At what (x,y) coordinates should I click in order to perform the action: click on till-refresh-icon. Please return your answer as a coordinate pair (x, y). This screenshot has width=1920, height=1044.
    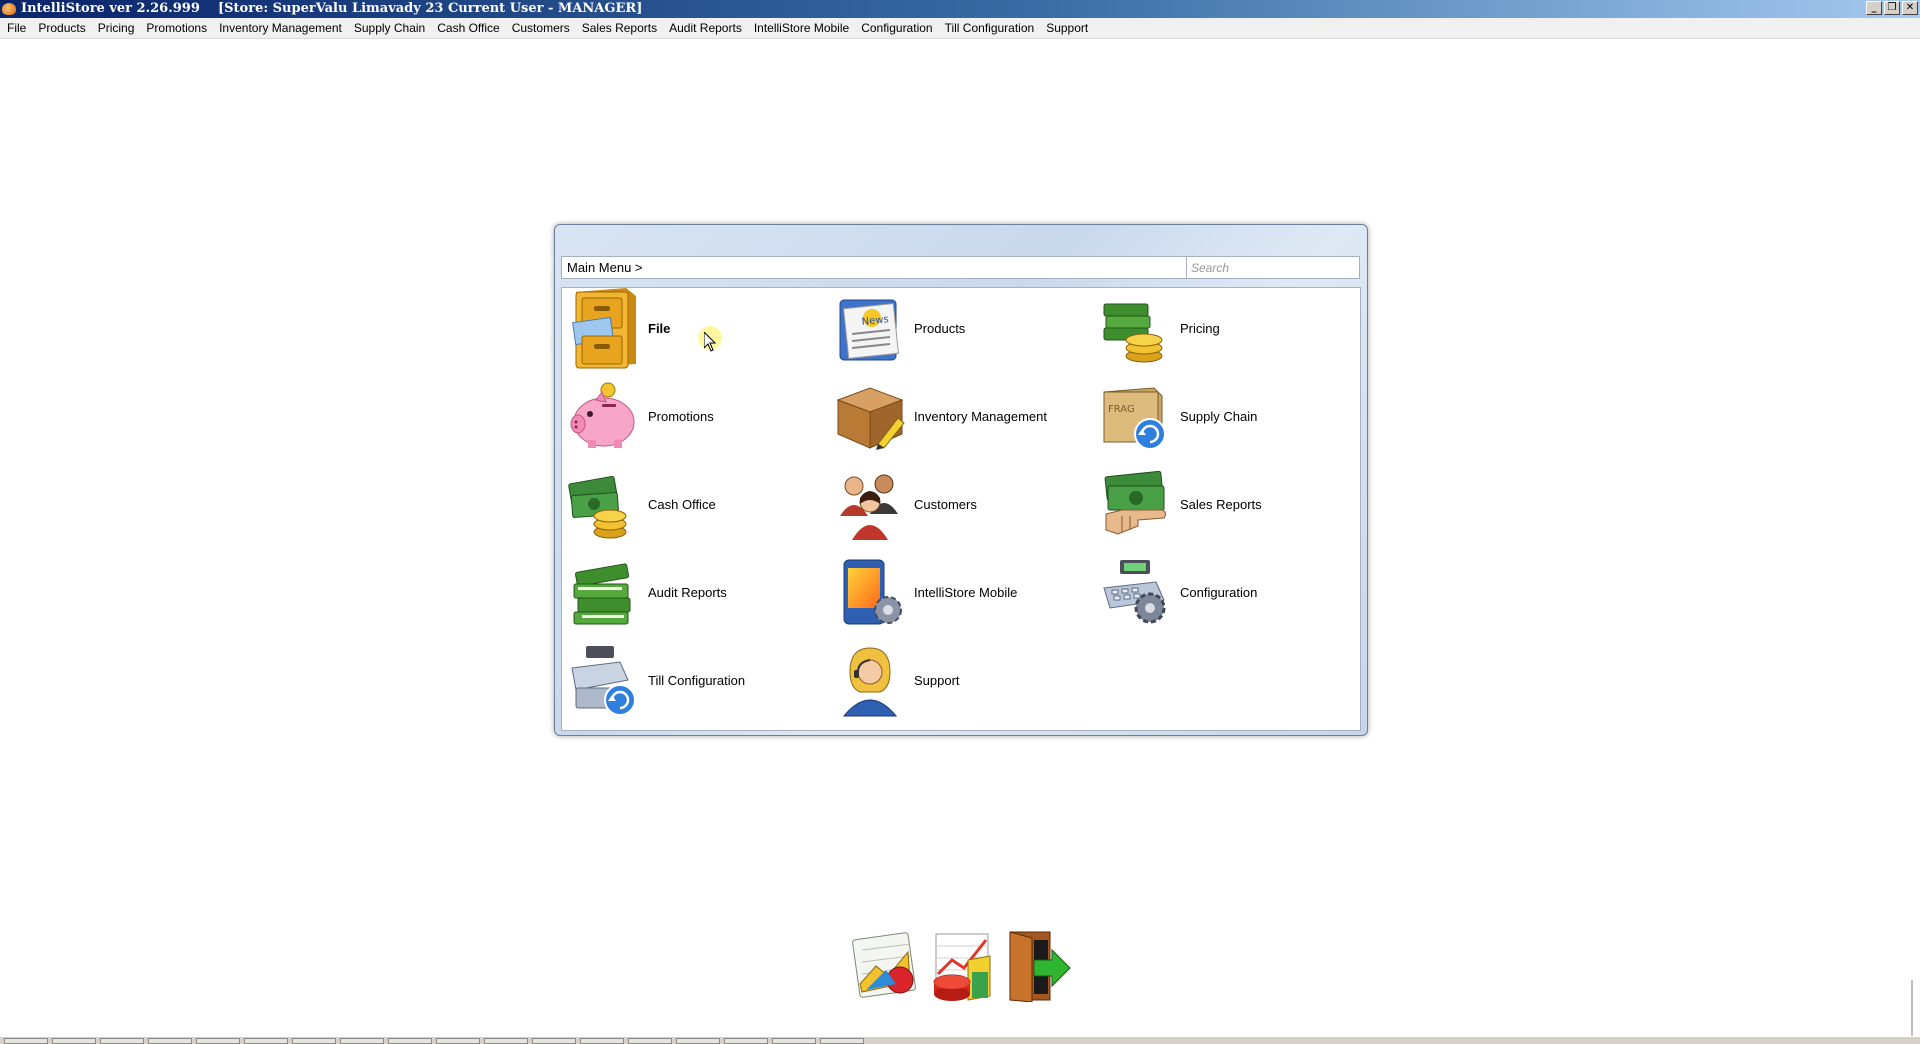
    Looking at the image, I should click on (604, 680).